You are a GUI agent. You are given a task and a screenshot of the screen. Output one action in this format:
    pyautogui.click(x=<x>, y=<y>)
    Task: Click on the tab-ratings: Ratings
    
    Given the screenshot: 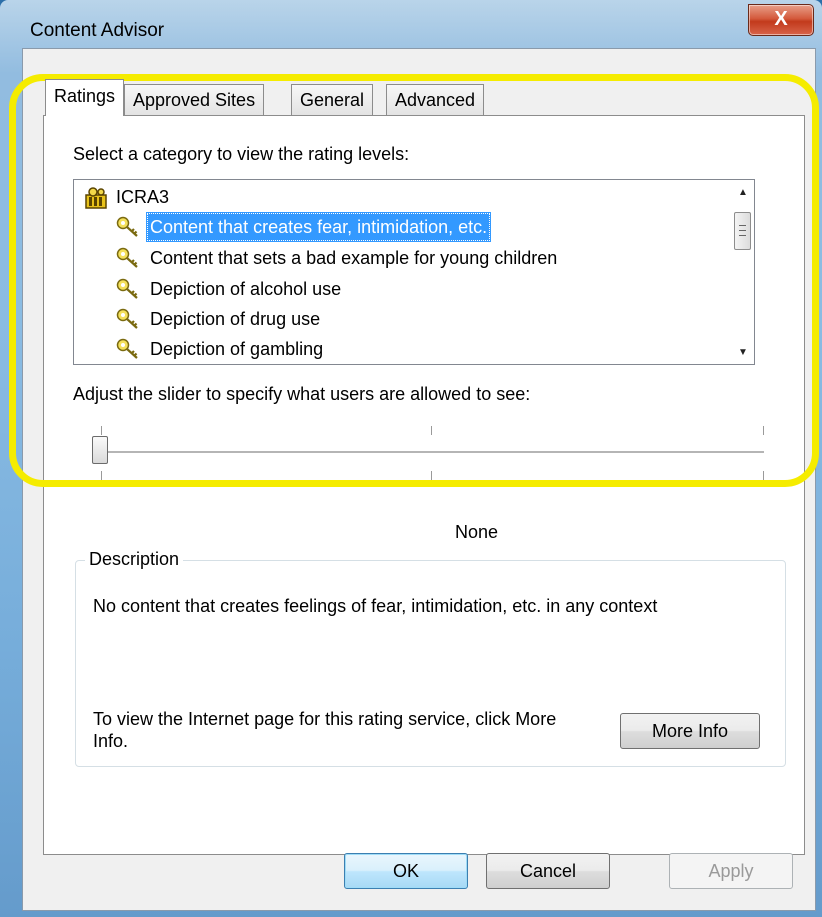 What is the action you would take?
    pyautogui.click(x=85, y=97)
    